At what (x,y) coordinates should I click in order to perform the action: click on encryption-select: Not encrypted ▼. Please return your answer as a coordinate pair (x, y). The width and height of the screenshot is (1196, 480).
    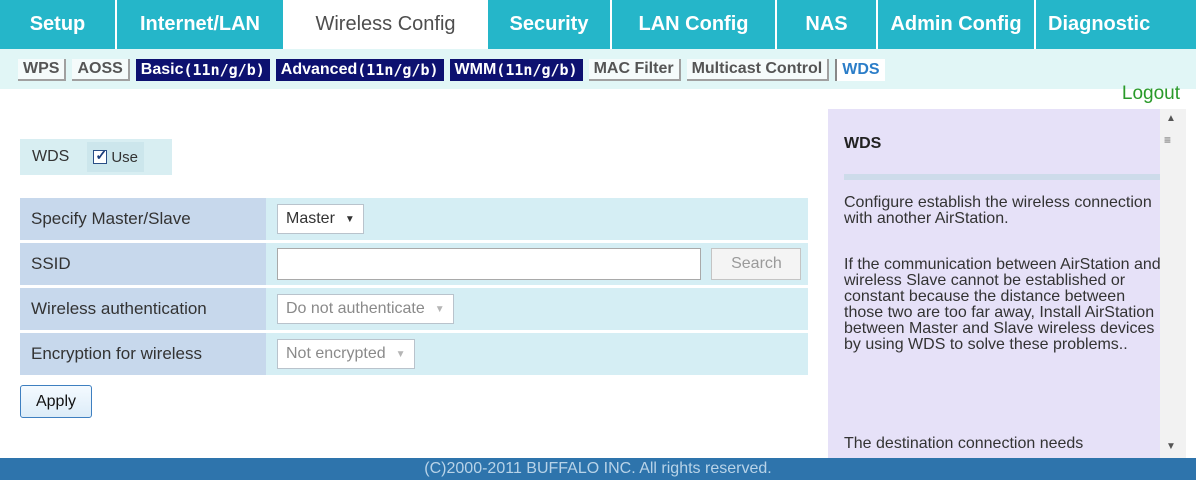
    Looking at the image, I should click on (346, 354).